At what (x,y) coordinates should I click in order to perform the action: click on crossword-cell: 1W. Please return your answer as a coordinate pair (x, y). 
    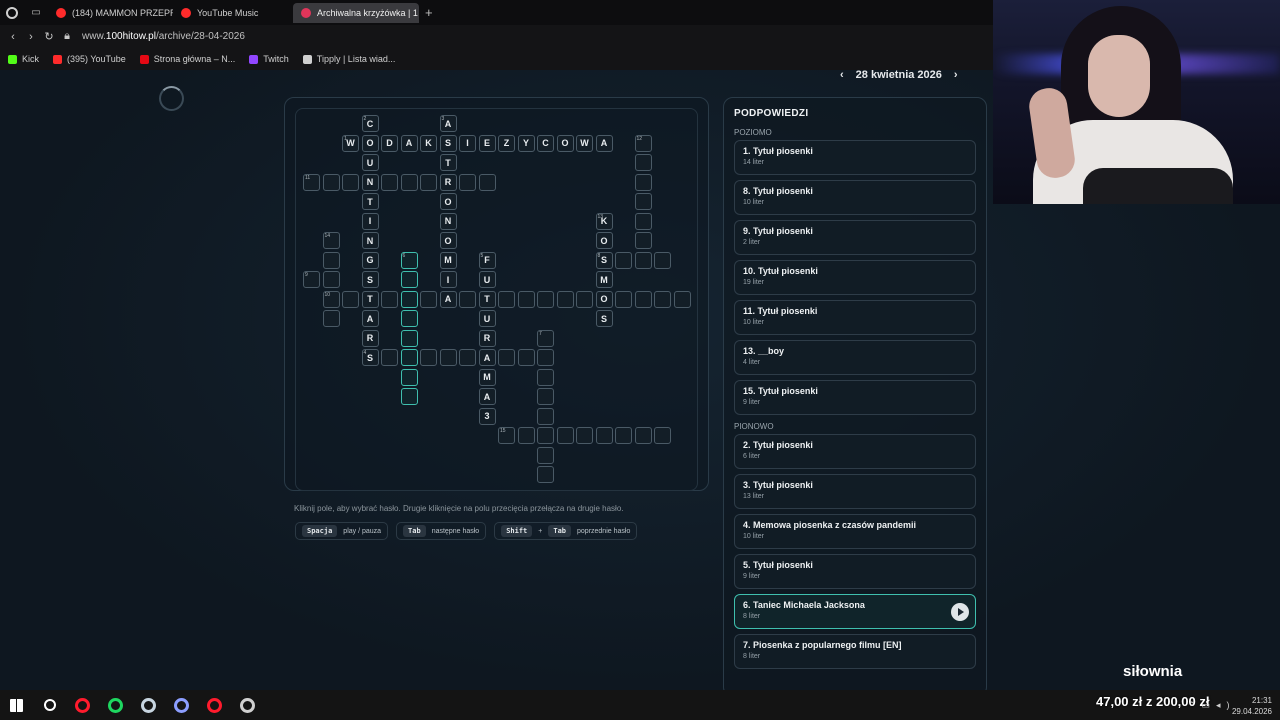
    Looking at the image, I should click on (350, 143).